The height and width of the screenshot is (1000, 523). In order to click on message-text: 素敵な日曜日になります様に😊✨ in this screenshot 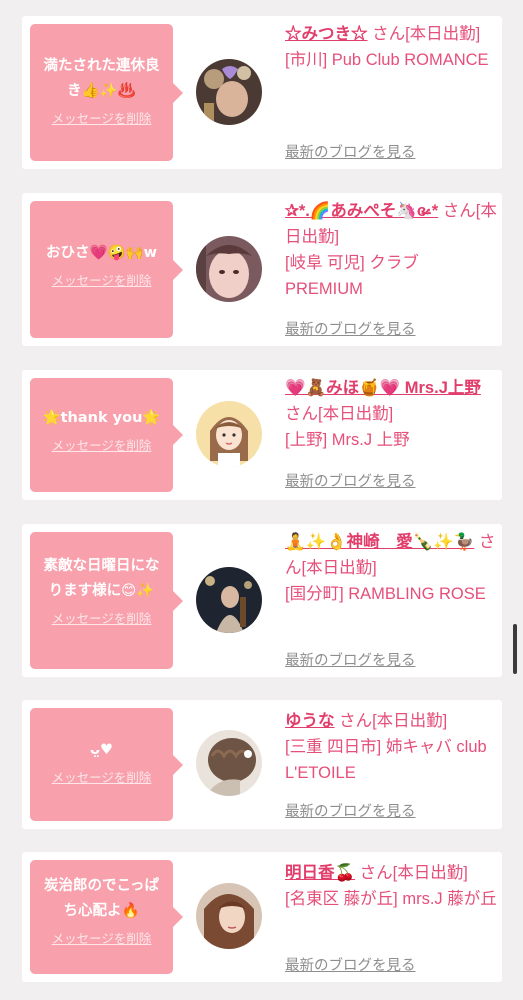, I will do `click(101, 578)`.